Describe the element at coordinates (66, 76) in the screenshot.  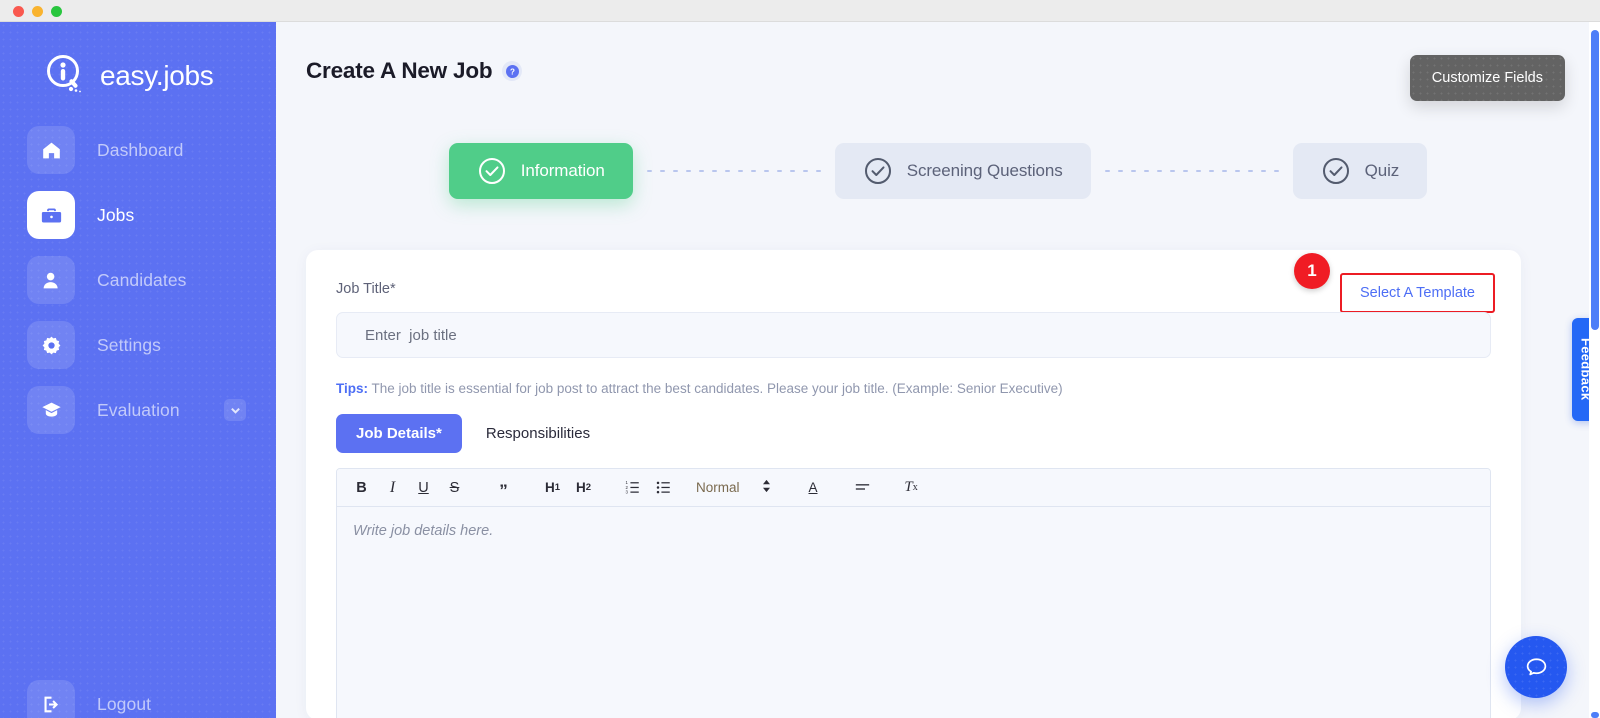
I see `easyjobs-logo-icon` at that location.